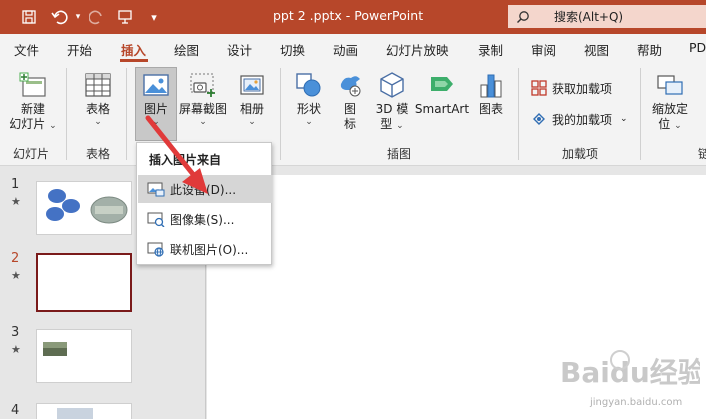 The height and width of the screenshot is (419, 706). What do you see at coordinates (442, 109) in the screenshot?
I see `smartart-label: SmartArt` at bounding box center [442, 109].